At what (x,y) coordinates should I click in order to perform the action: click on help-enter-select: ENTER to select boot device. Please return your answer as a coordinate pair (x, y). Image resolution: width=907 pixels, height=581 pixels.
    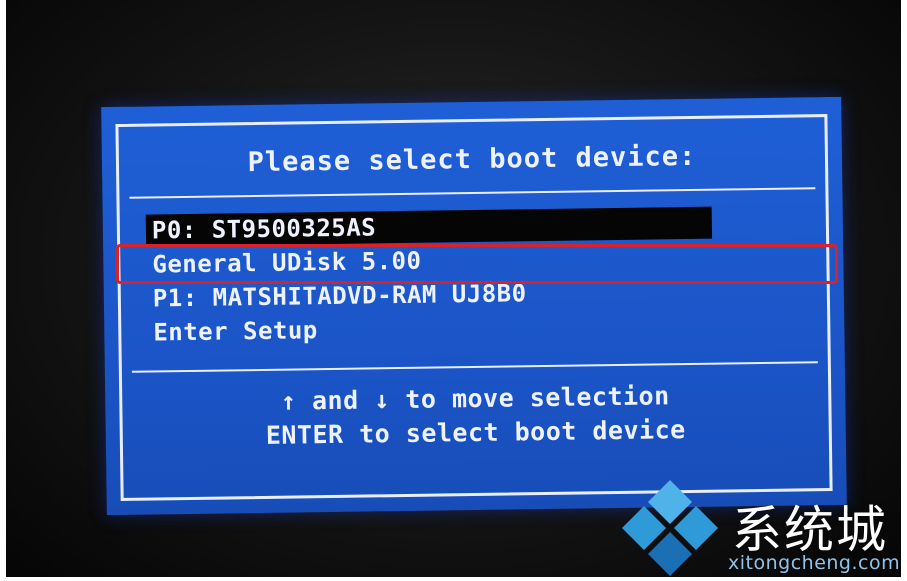
    Looking at the image, I should click on (475, 432).